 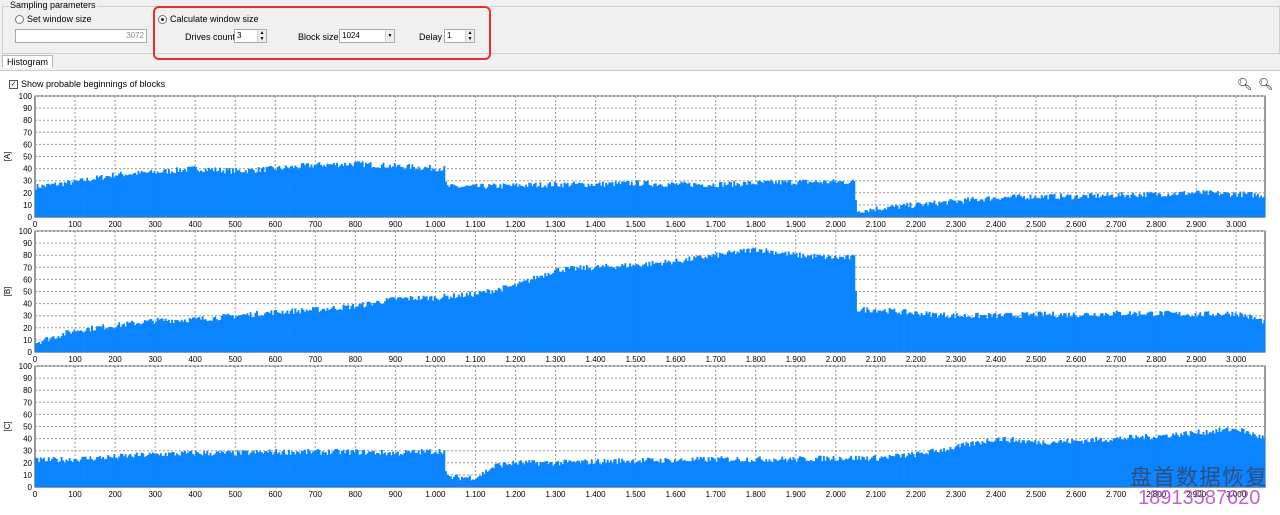 What do you see at coordinates (1236, 224) in the screenshot?
I see `x-tick-label: 3.000` at bounding box center [1236, 224].